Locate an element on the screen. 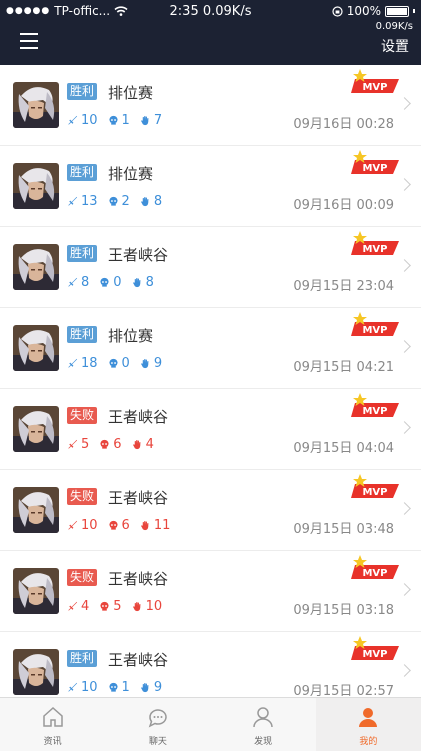  tab-bar: 资讯 聊天 发现 我的 is located at coordinates (210, 724).